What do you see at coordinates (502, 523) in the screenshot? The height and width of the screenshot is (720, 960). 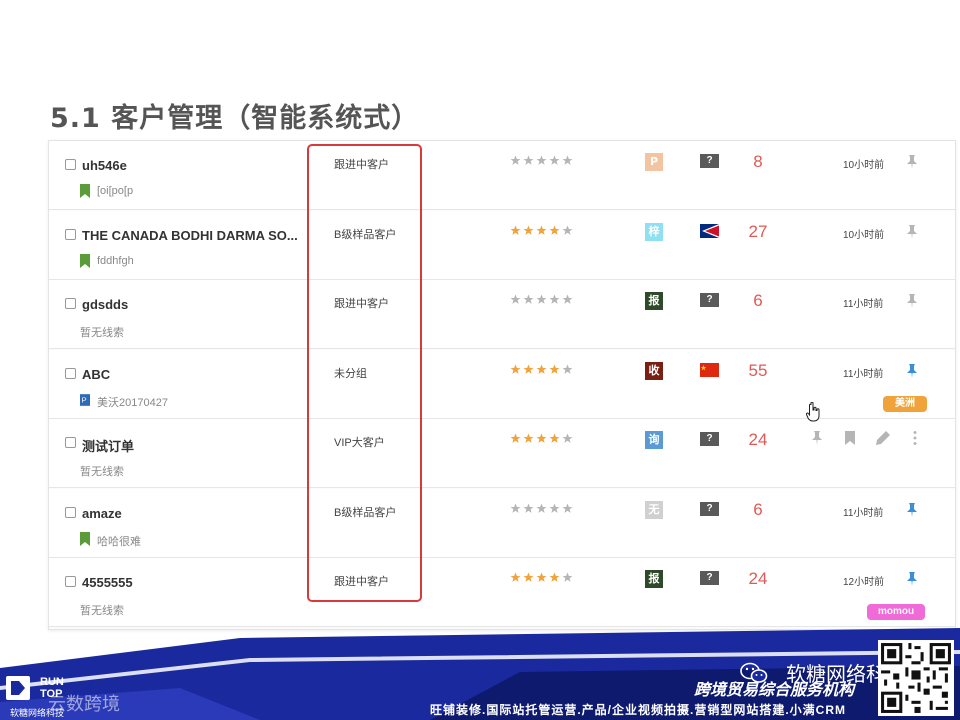 I see `customer-row: amaze 哈哈很难 B级样品客户无? 6 11小时前` at bounding box center [502, 523].